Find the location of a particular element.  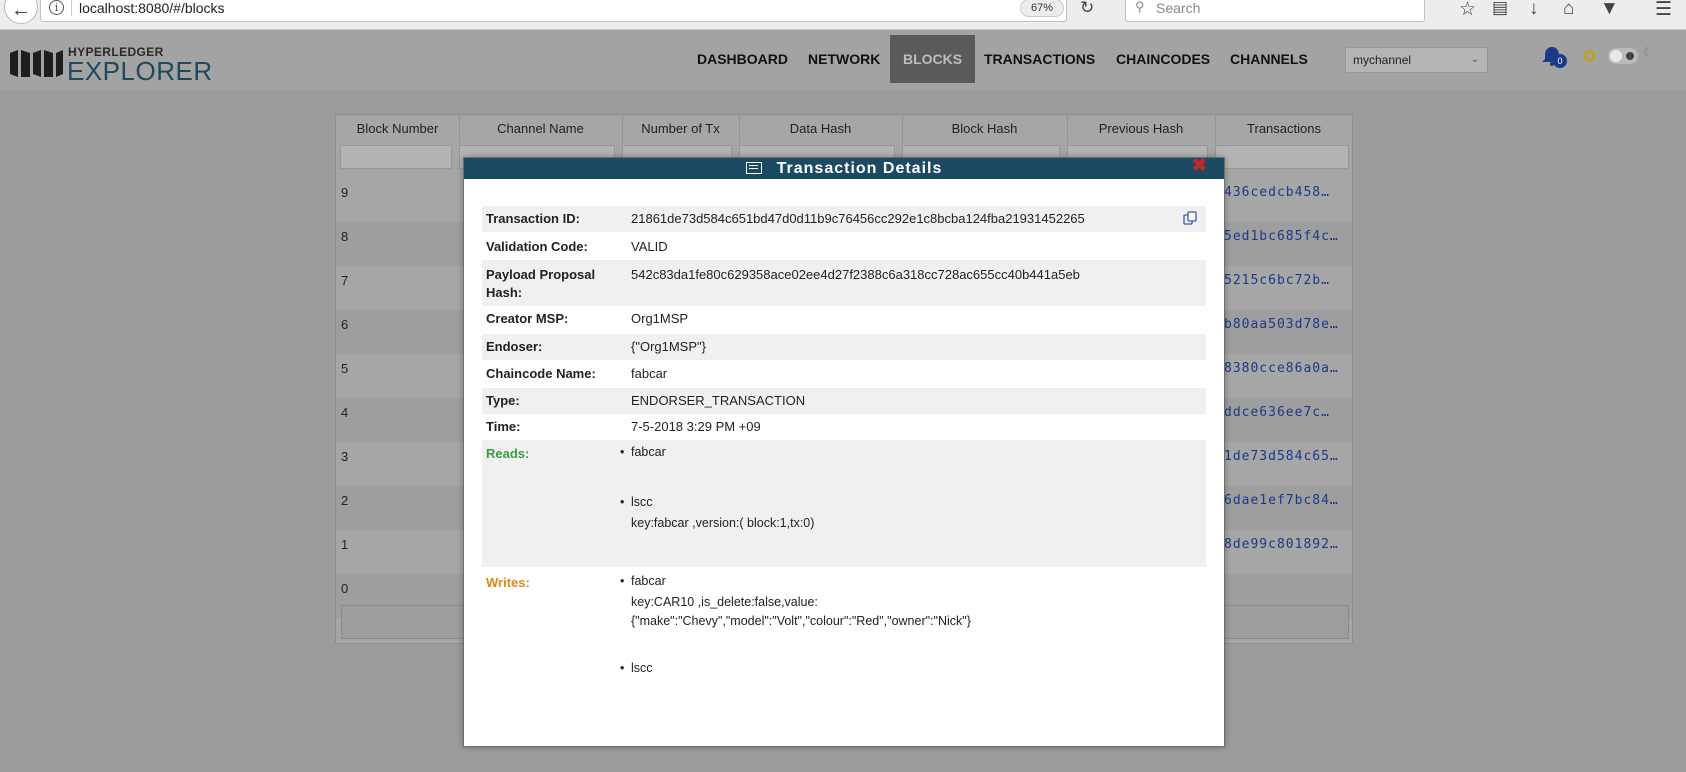

pocket-icon: ▼ is located at coordinates (1609, 10).